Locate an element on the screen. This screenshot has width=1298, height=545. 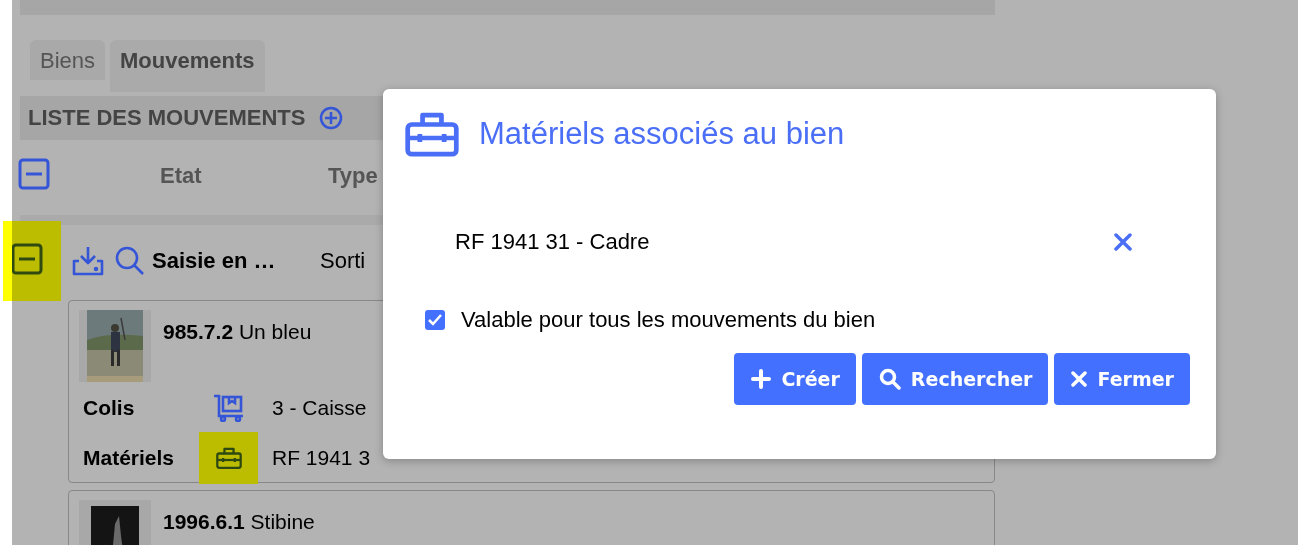
material-item: RF 1941 31 - Cadre is located at coordinates (552, 241).